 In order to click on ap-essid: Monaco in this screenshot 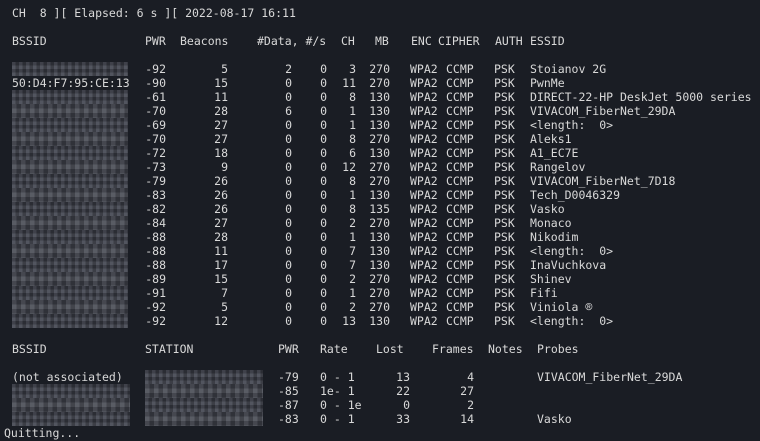, I will do `click(551, 223)`.